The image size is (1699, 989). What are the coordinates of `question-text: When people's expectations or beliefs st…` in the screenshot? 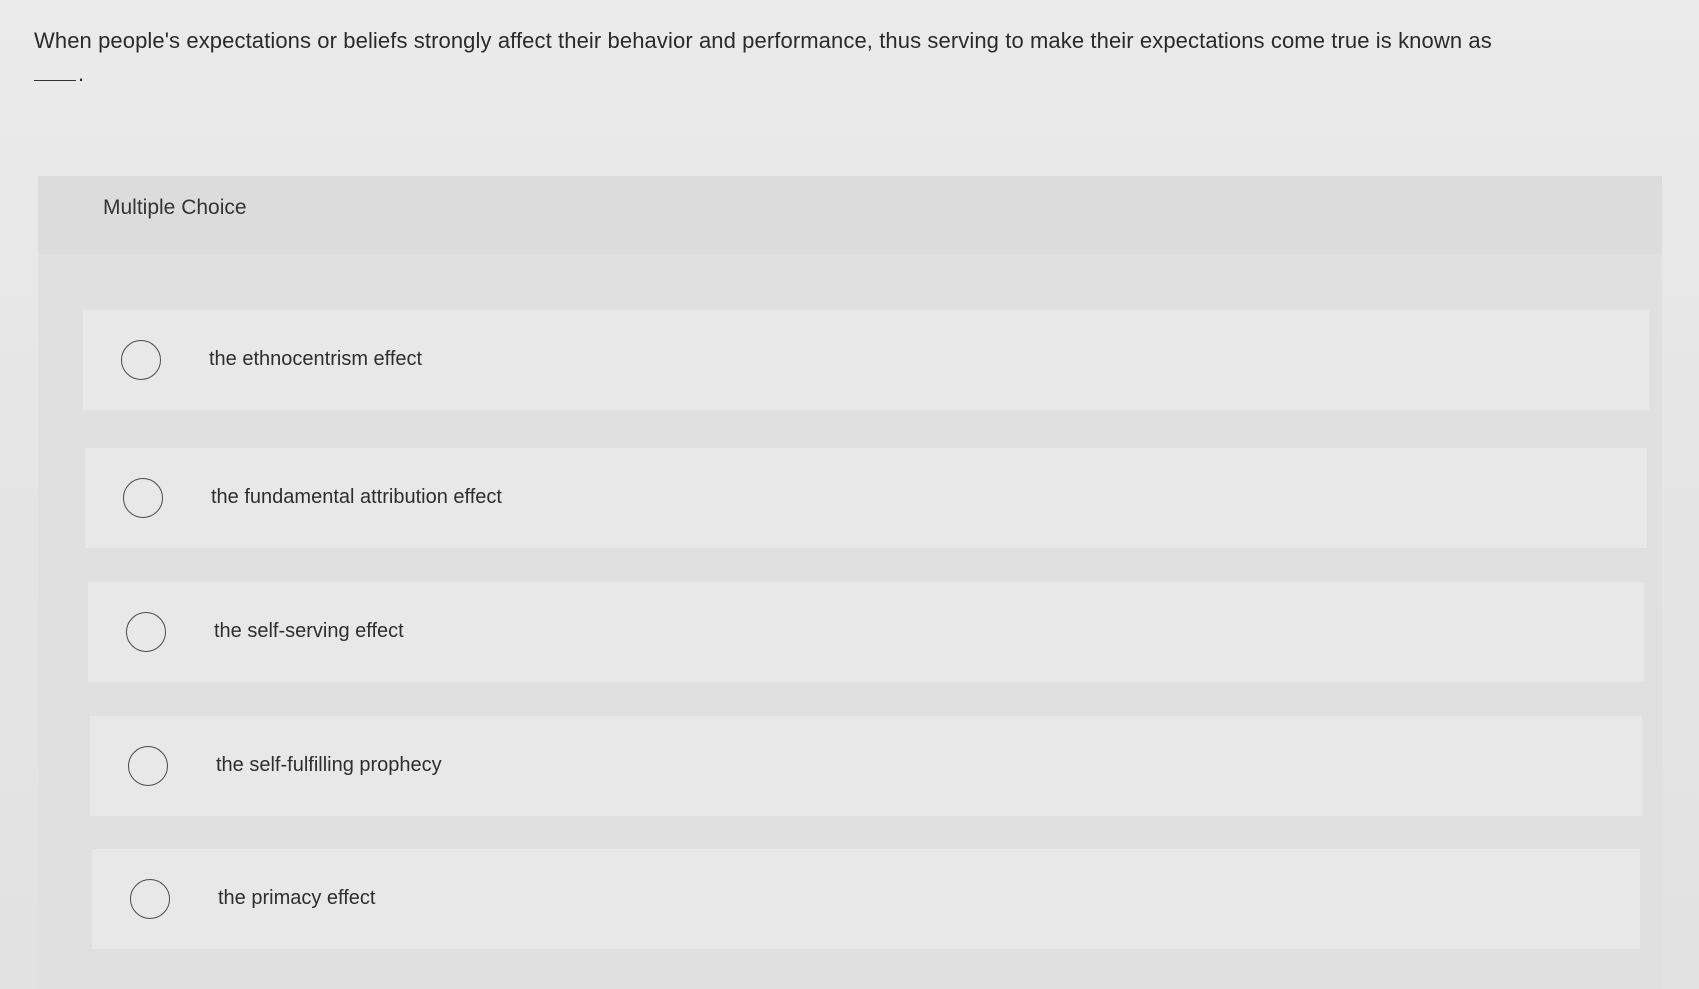 It's located at (763, 40).